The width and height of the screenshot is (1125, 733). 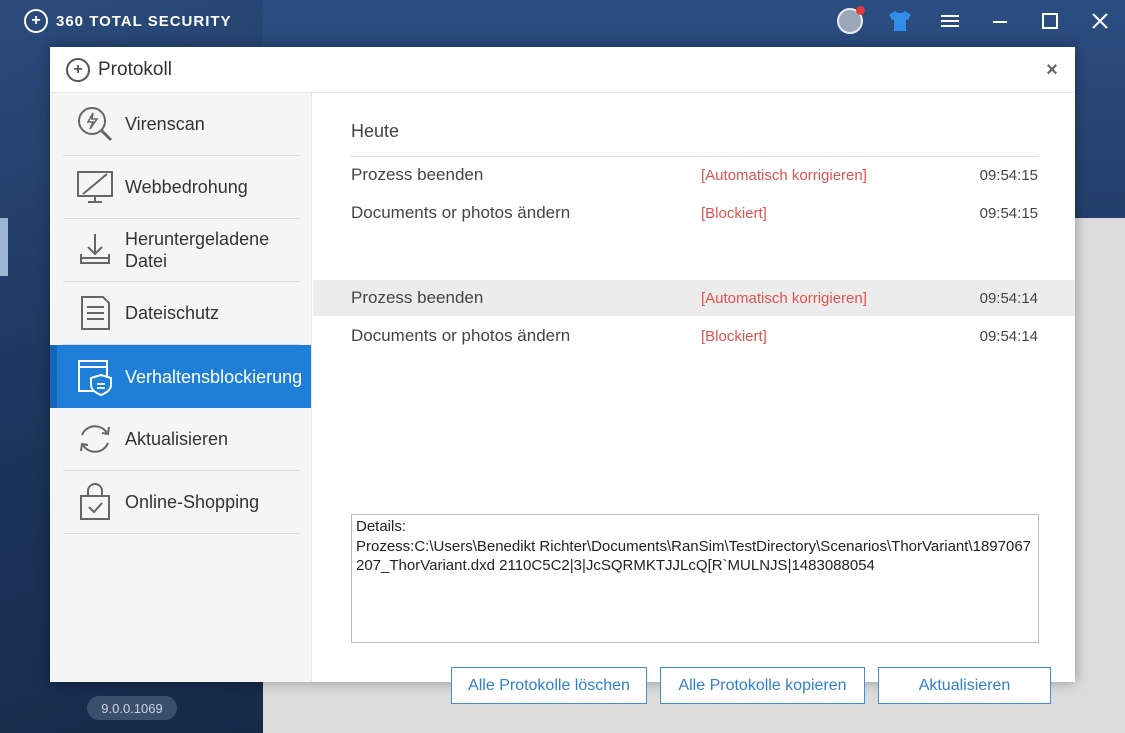 I want to click on dialog-logo-icon: +, so click(x=78, y=69).